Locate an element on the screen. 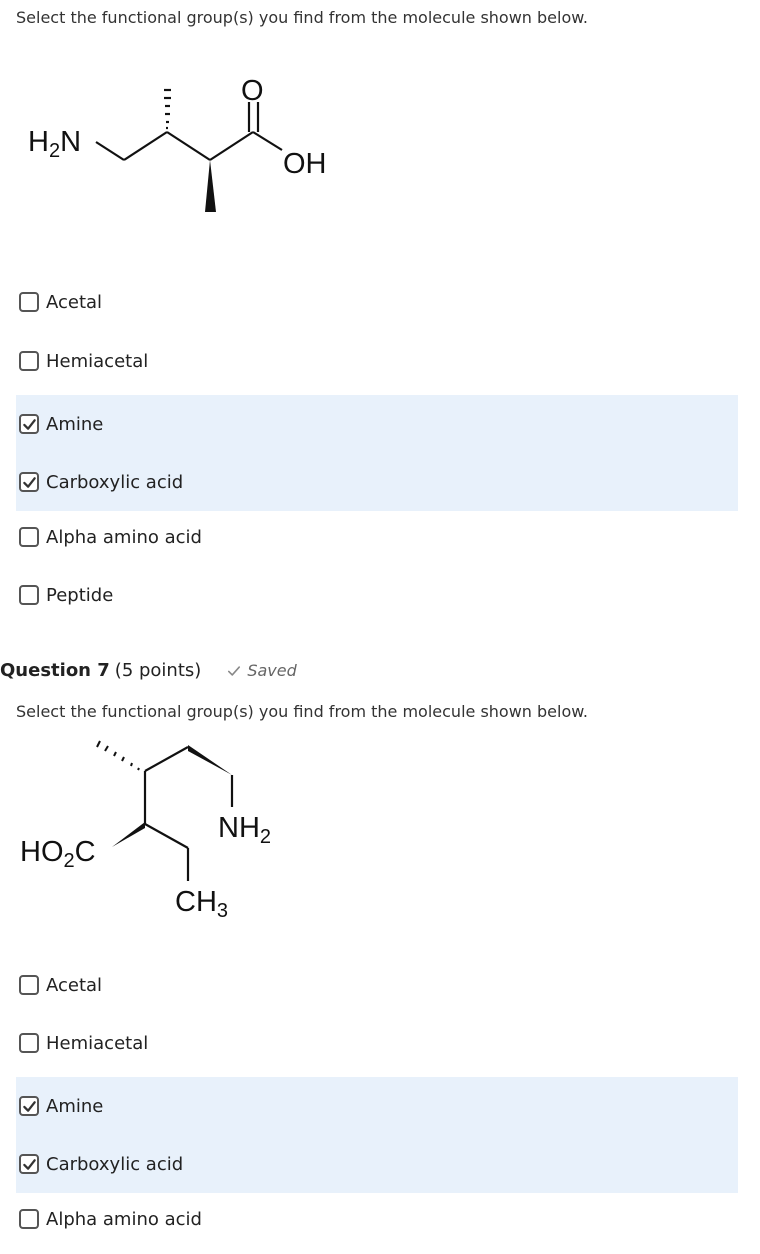  q7-option-amine: Amine is located at coordinates (377, 1106).